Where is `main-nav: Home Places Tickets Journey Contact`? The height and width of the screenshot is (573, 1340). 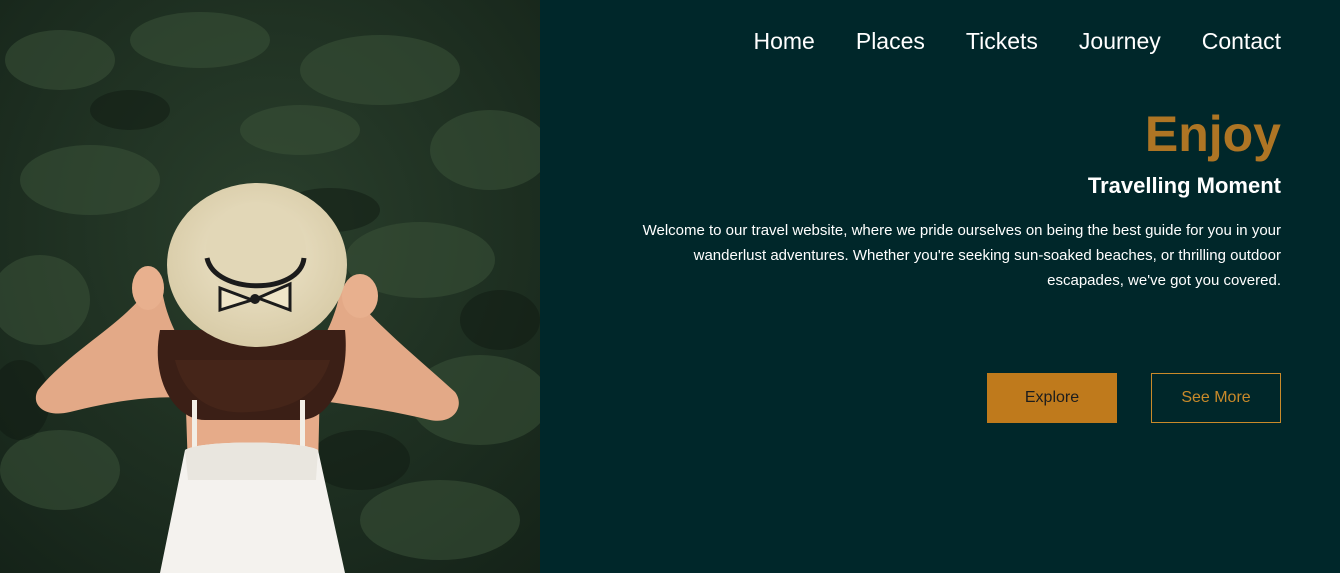
main-nav: Home Places Tickets Journey Contact is located at coordinates (1018, 41).